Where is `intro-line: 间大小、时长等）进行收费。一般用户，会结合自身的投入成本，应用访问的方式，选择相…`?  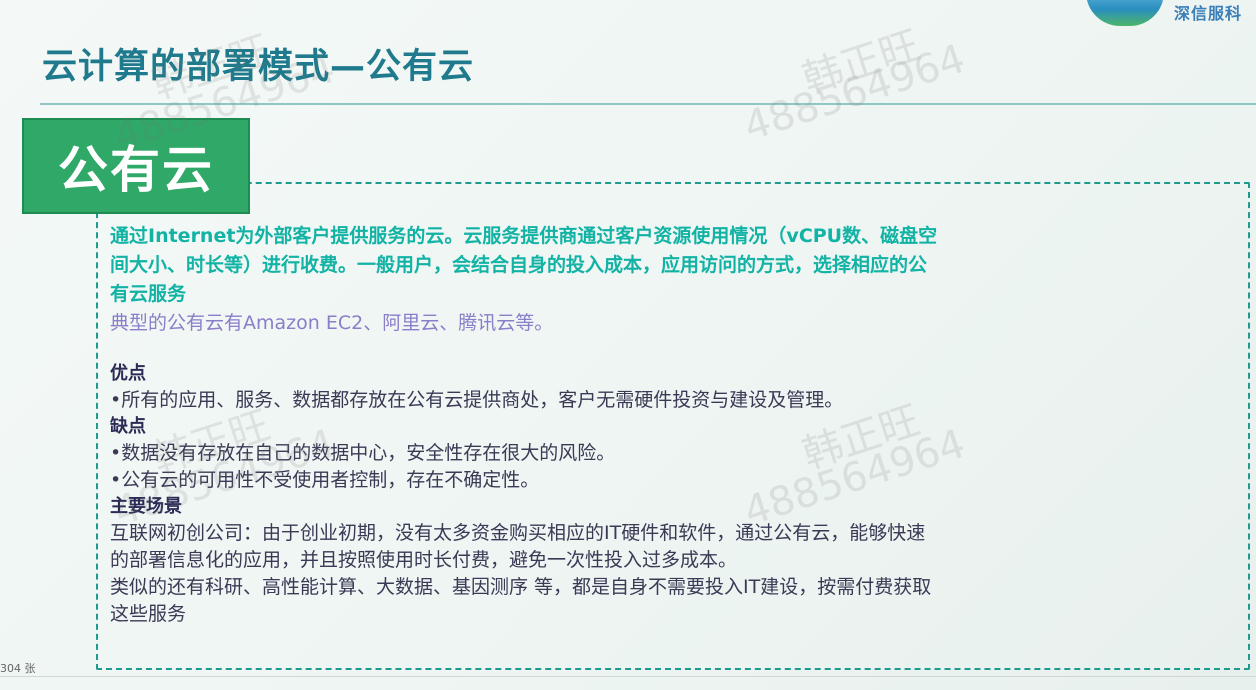 intro-line: 间大小、时长等）进行收费。一般用户，会结合自身的投入成本，应用访问的方式，选择相… is located at coordinates (519, 265).